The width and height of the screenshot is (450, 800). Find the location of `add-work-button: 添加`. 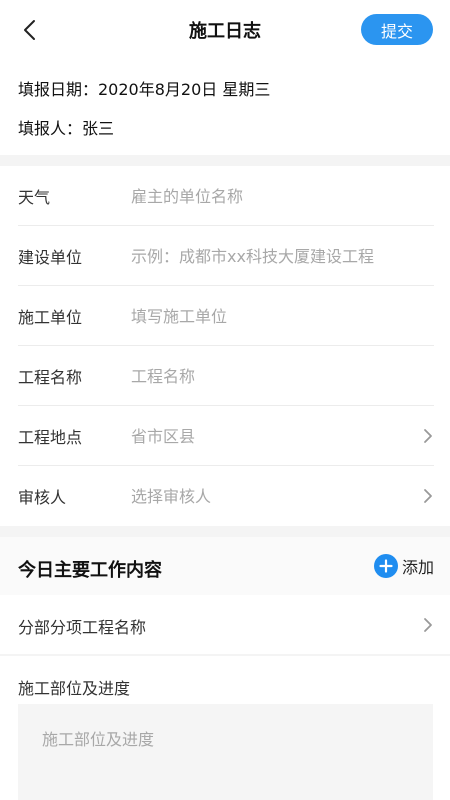

add-work-button: 添加 is located at coordinates (403, 566).